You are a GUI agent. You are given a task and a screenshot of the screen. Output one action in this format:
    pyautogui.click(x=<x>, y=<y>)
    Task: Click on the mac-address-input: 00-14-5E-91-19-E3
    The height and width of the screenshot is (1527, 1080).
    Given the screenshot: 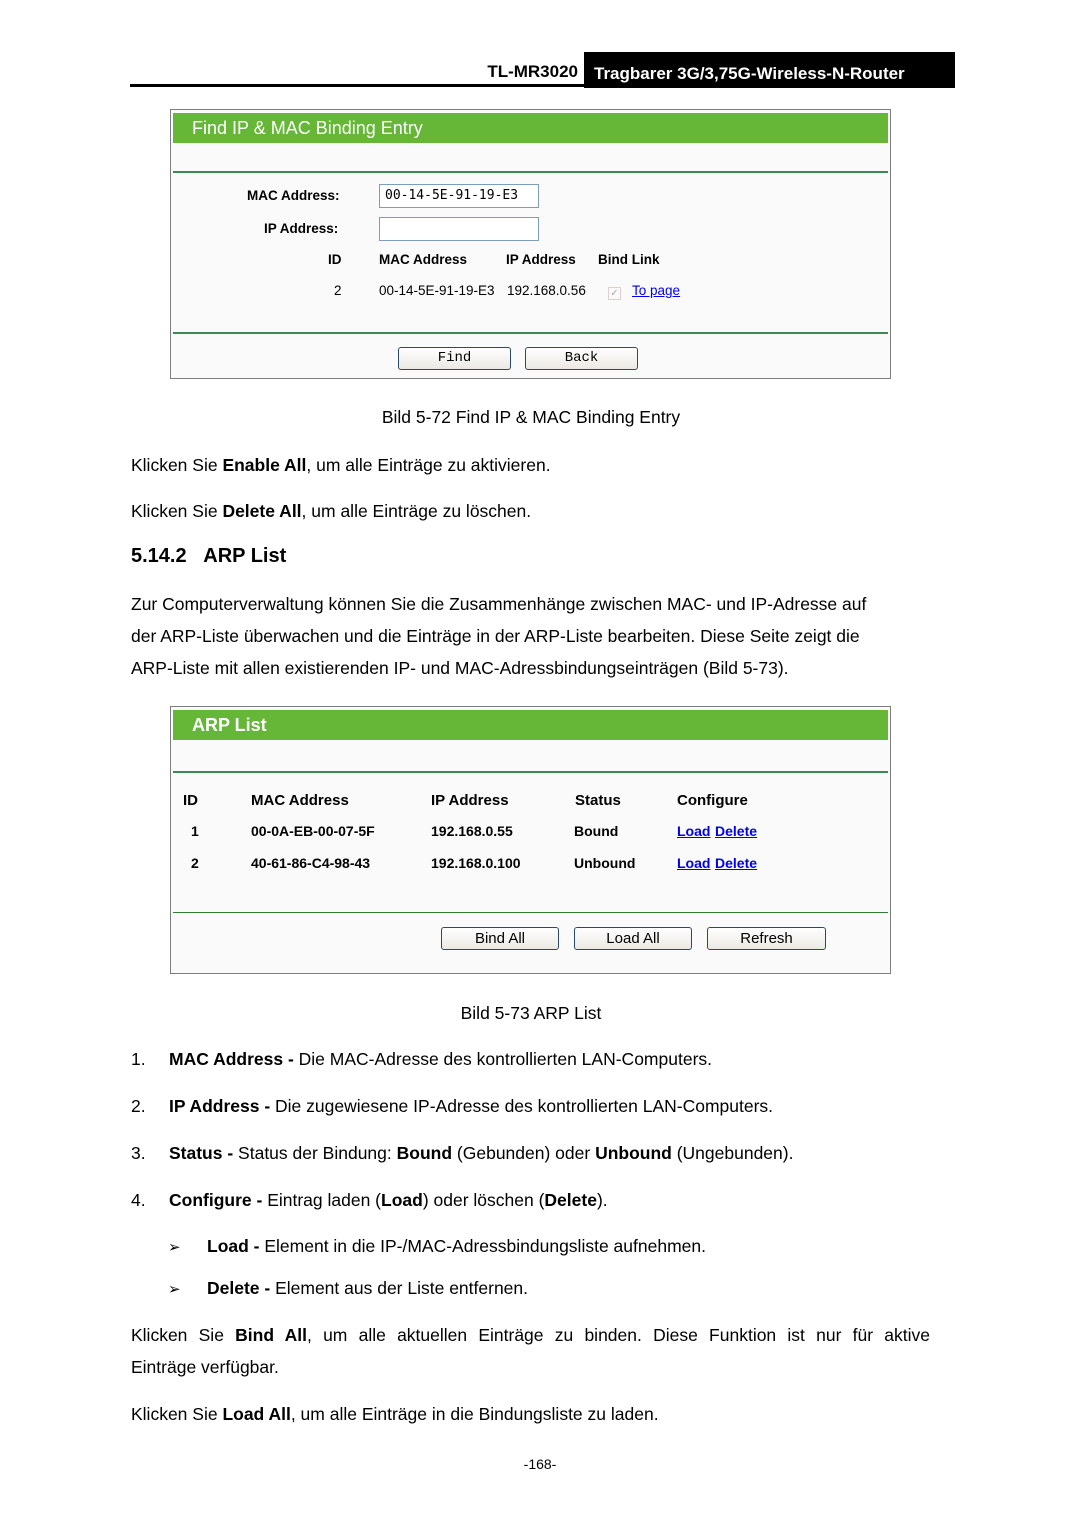 What is the action you would take?
    pyautogui.click(x=459, y=196)
    